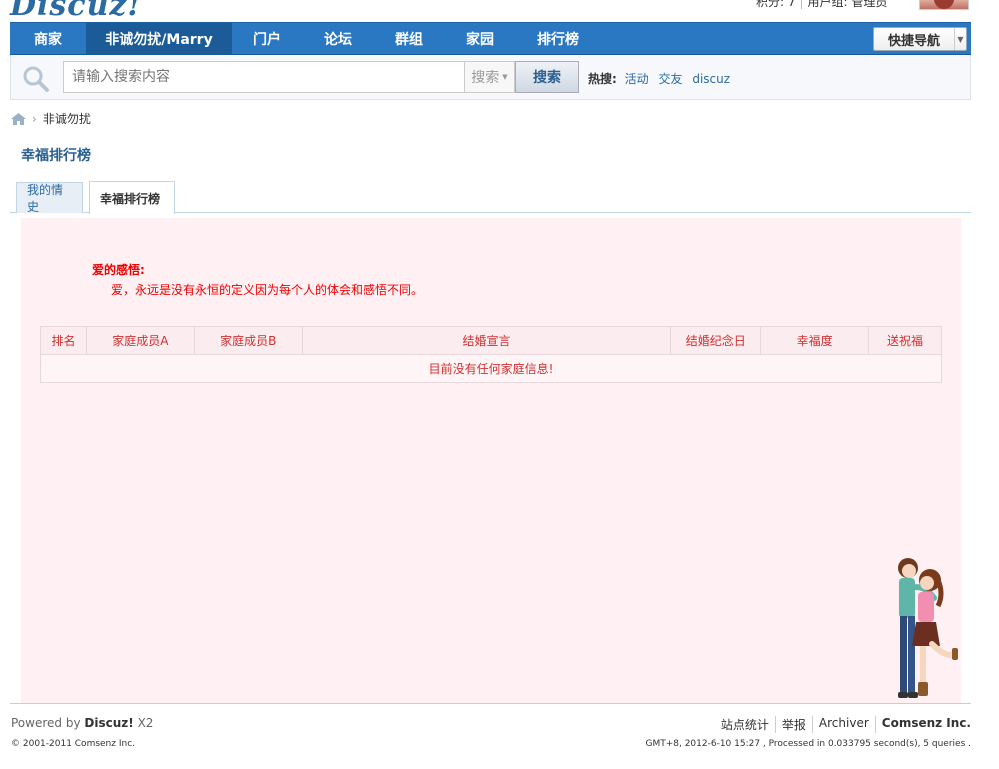 The width and height of the screenshot is (999, 769). Describe the element at coordinates (63, 340) in the screenshot. I see `column-header: 排名` at that location.